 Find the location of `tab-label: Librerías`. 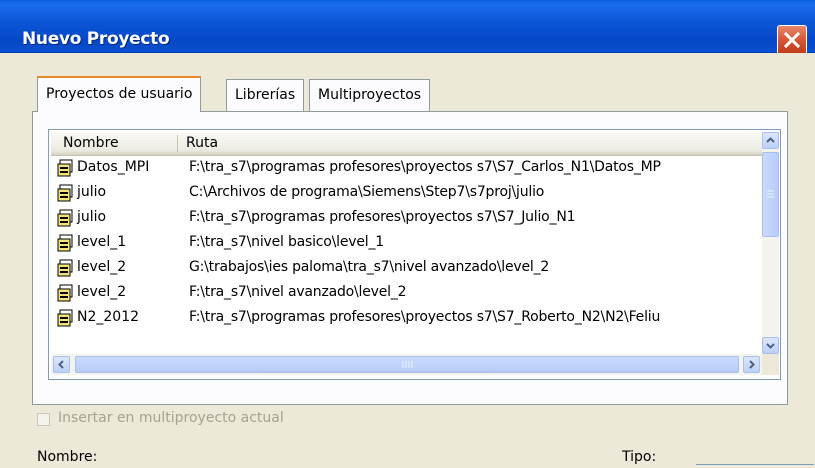

tab-label: Librerías is located at coordinates (265, 95).